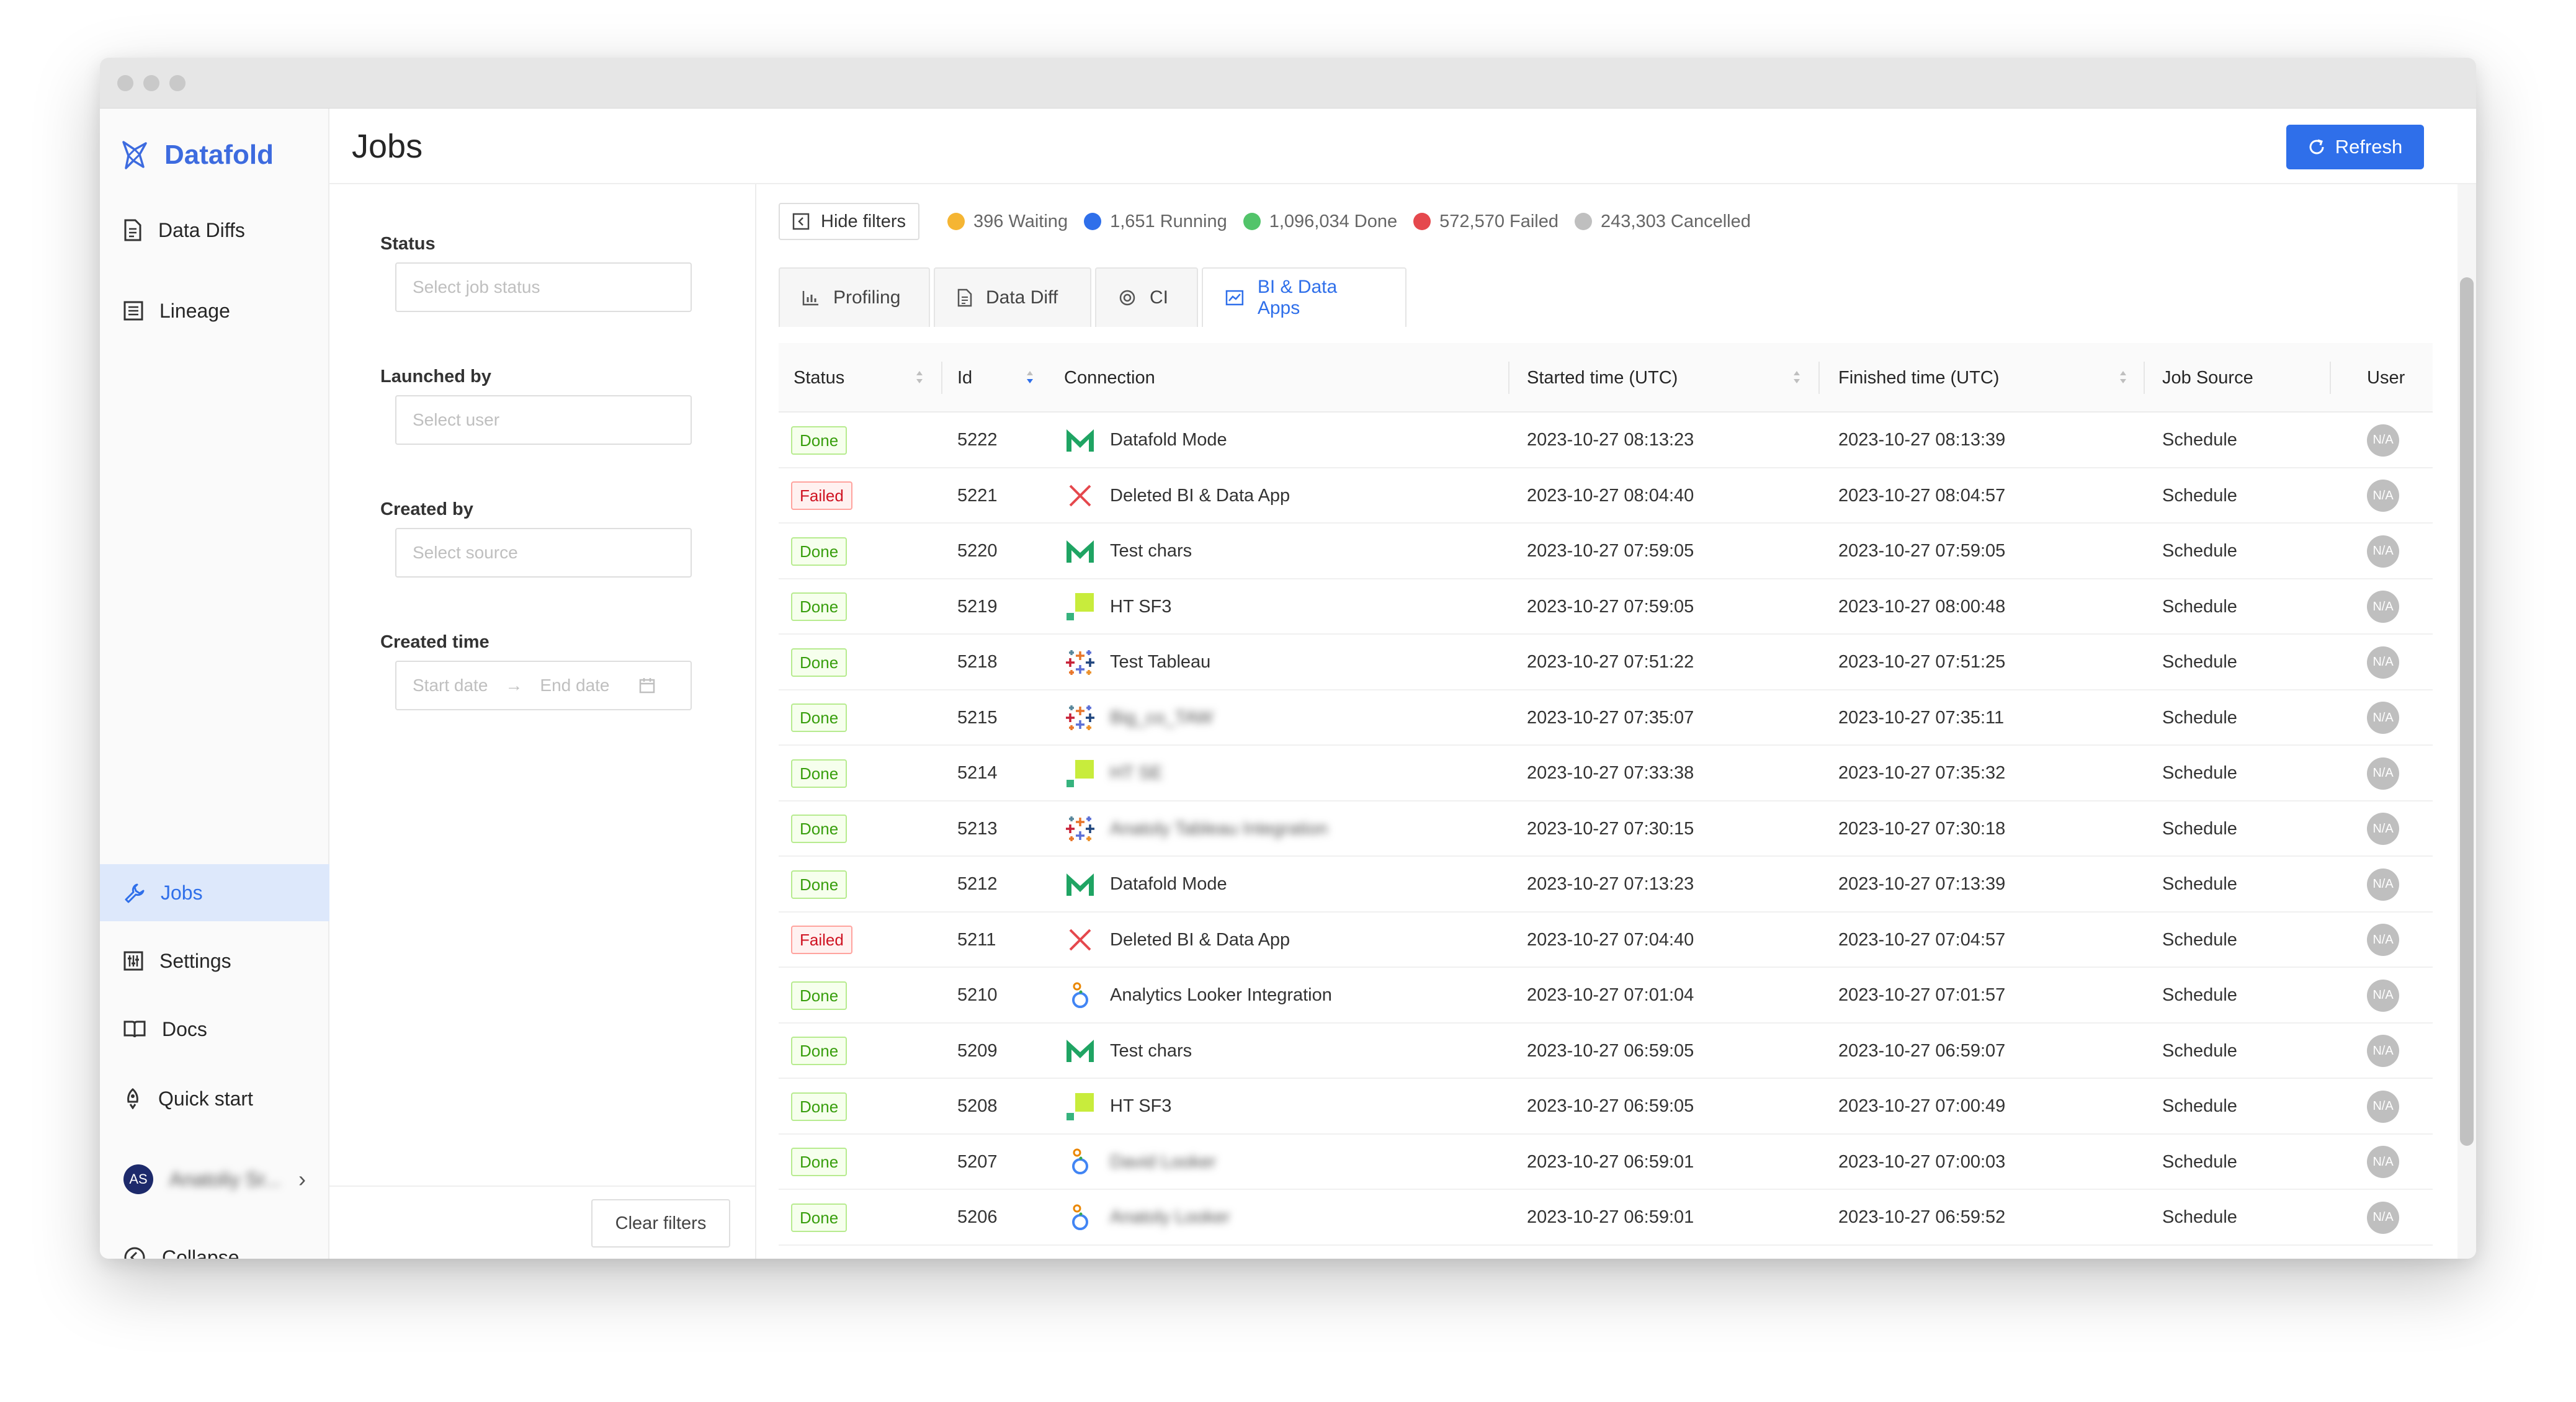  Describe the element at coordinates (450, 686) in the screenshot. I see `start-date-input: Start date` at that location.